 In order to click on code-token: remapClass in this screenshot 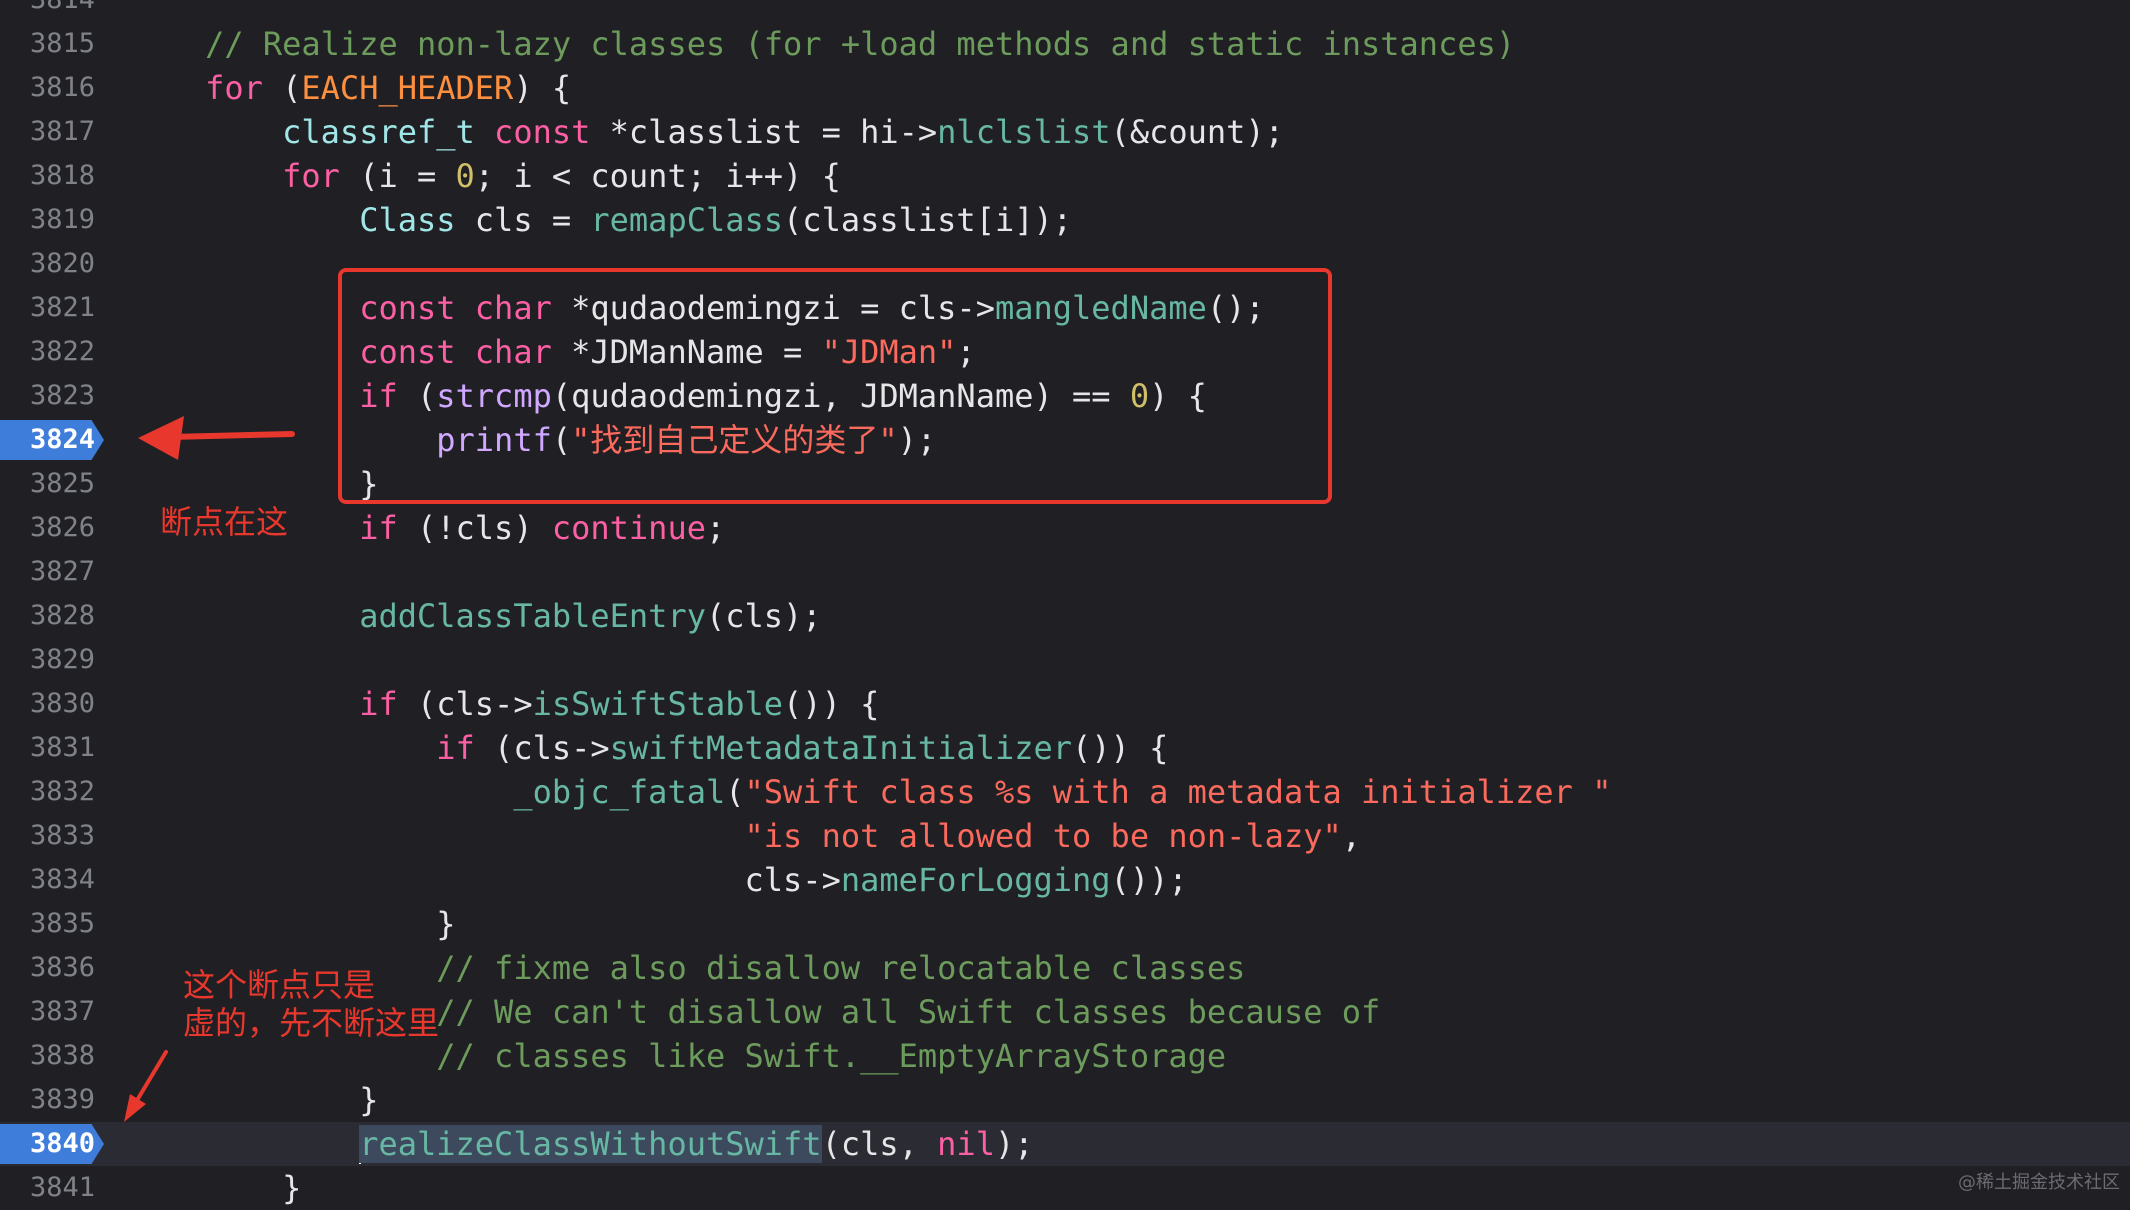, I will do `click(687, 220)`.